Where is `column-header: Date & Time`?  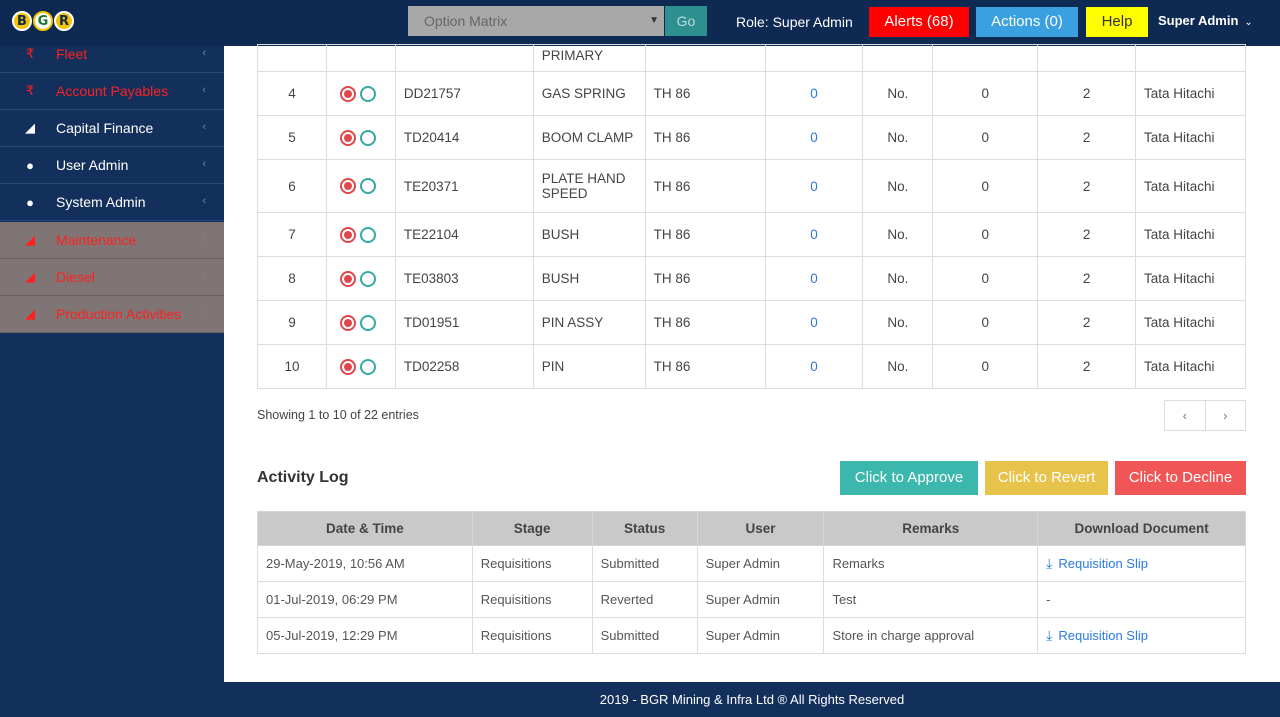 column-header: Date & Time is located at coordinates (365, 528).